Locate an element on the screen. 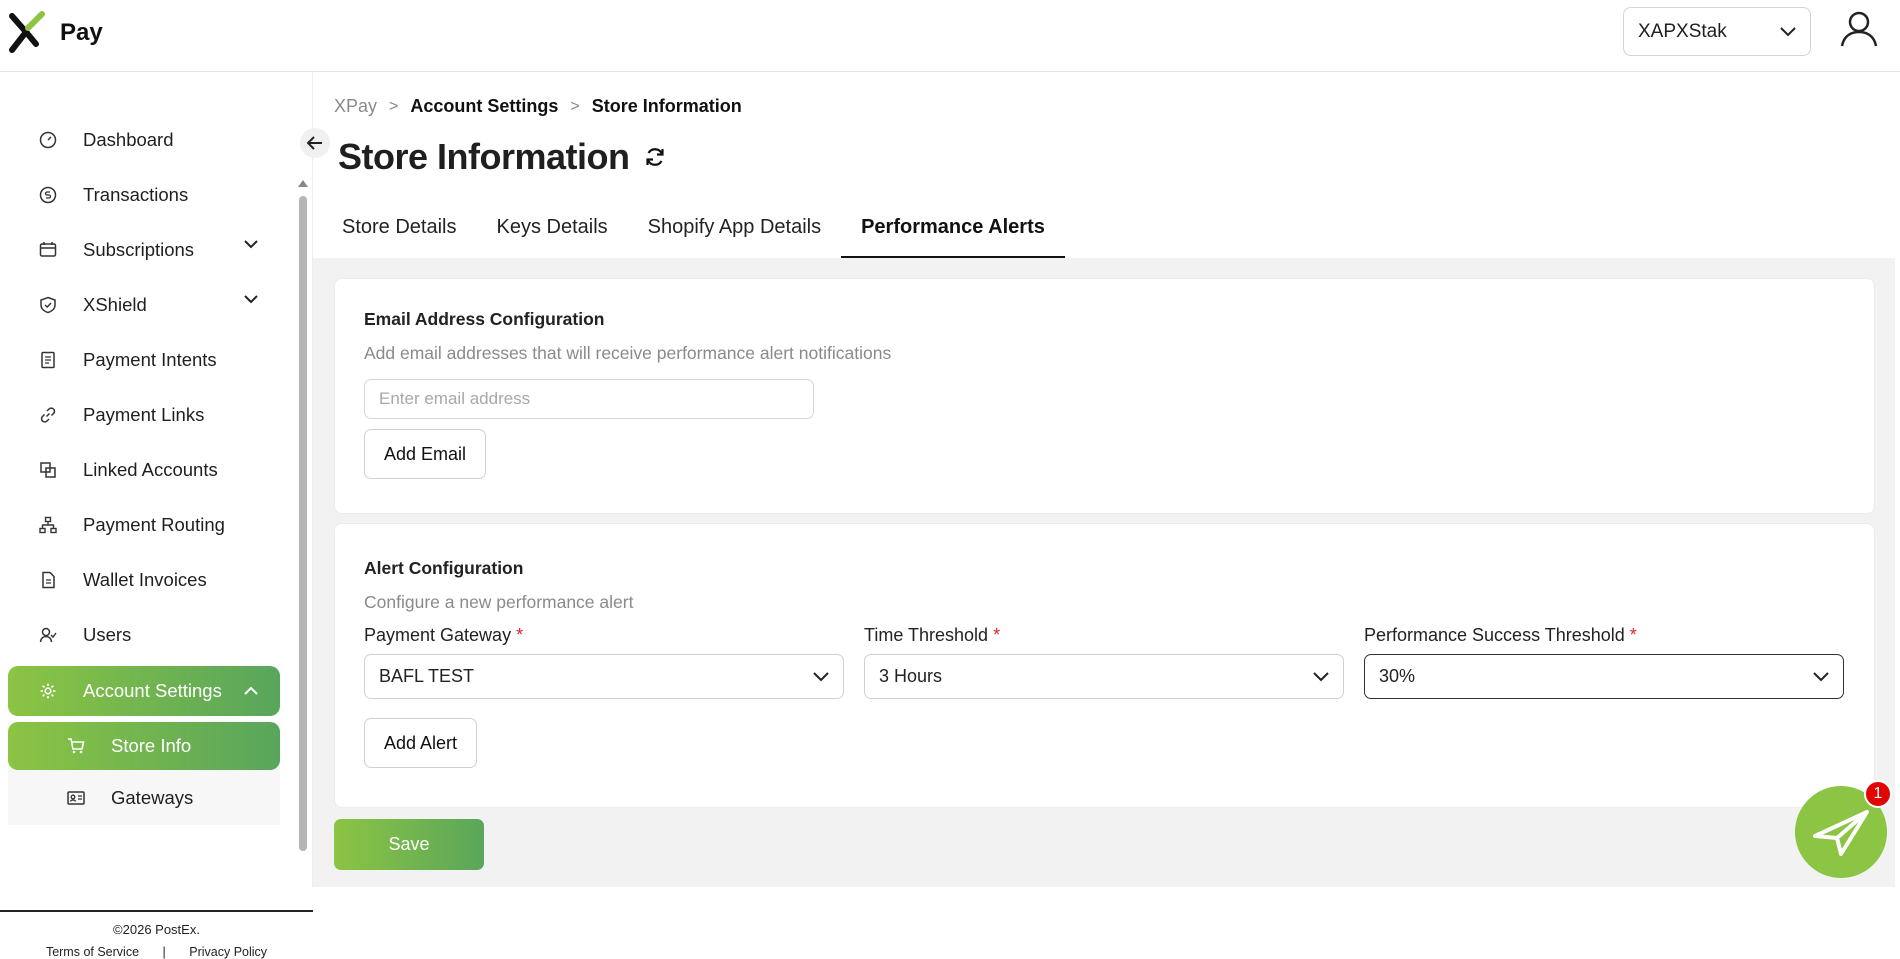 This screenshot has width=1900, height=959. sidebar-item-label: Users is located at coordinates (107, 634).